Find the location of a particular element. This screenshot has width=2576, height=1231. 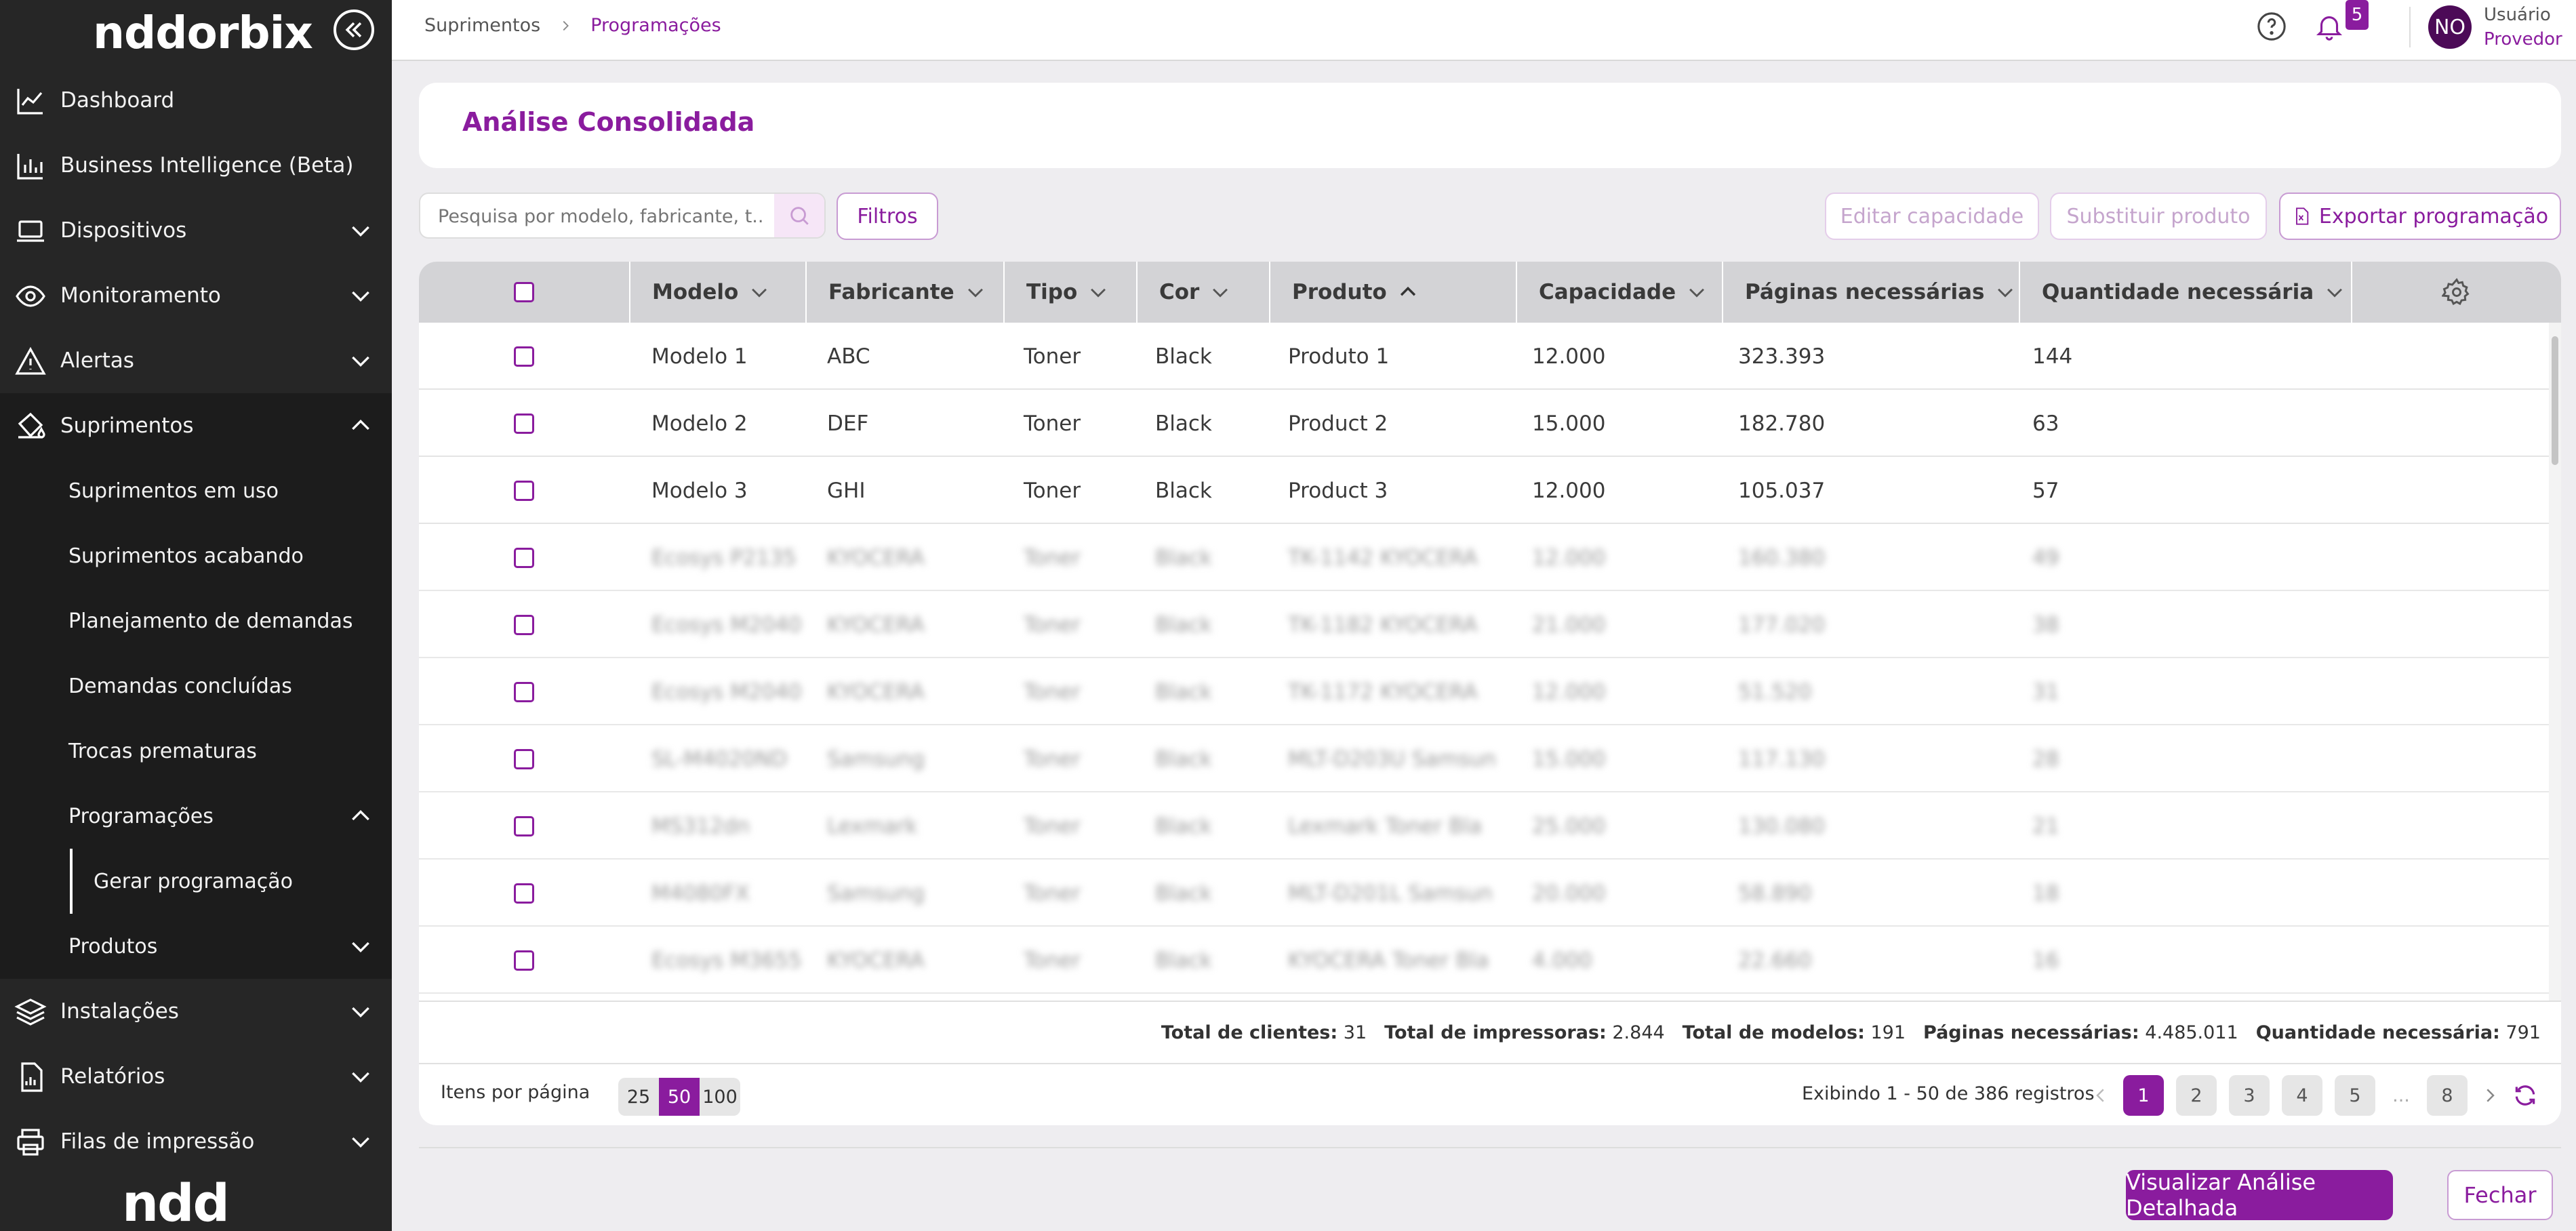

export-button: Exportar programação is located at coordinates (2420, 216).